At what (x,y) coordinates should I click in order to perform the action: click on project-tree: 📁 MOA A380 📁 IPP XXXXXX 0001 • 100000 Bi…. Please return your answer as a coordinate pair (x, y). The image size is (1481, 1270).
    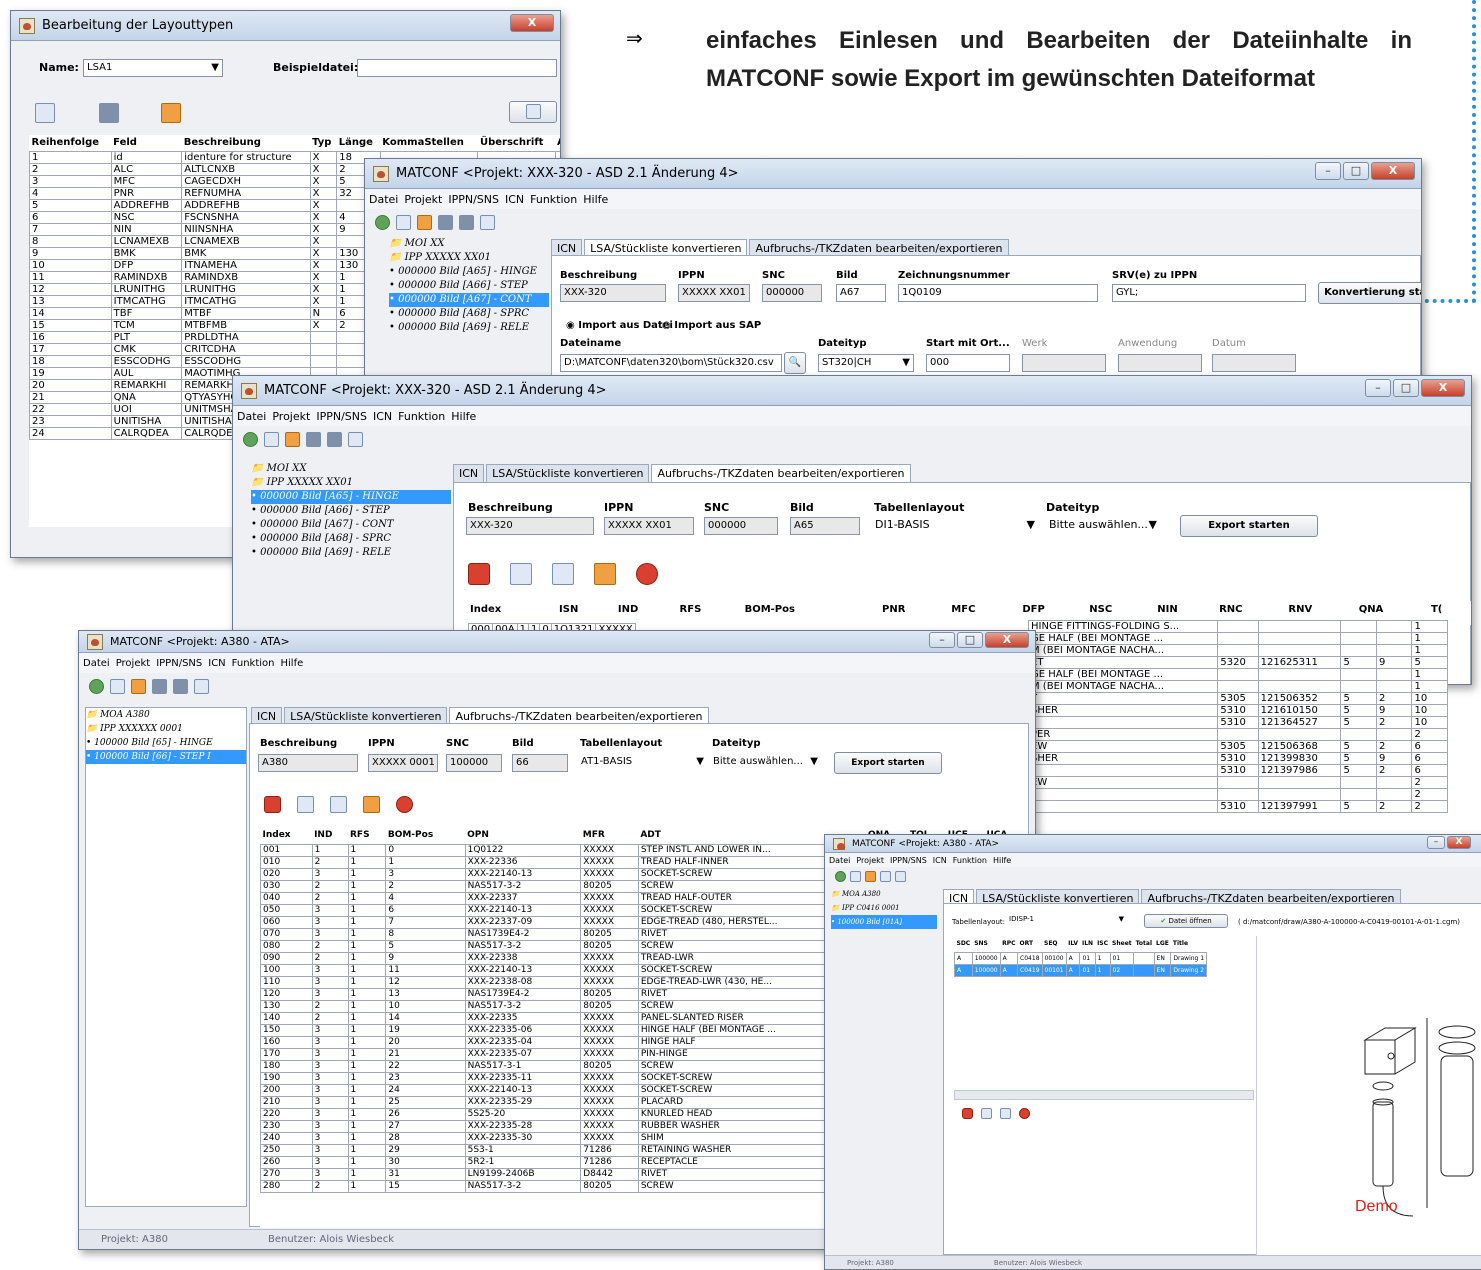
    Looking at the image, I should click on (166, 957).